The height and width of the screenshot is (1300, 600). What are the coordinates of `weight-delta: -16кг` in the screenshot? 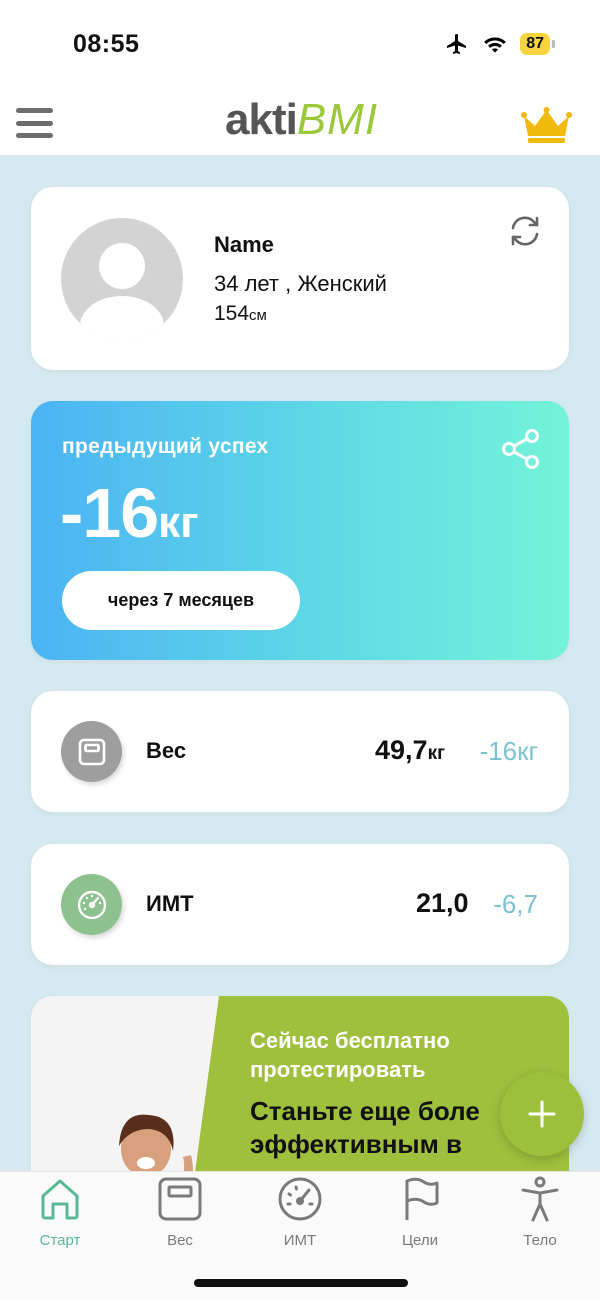 It's located at (509, 751).